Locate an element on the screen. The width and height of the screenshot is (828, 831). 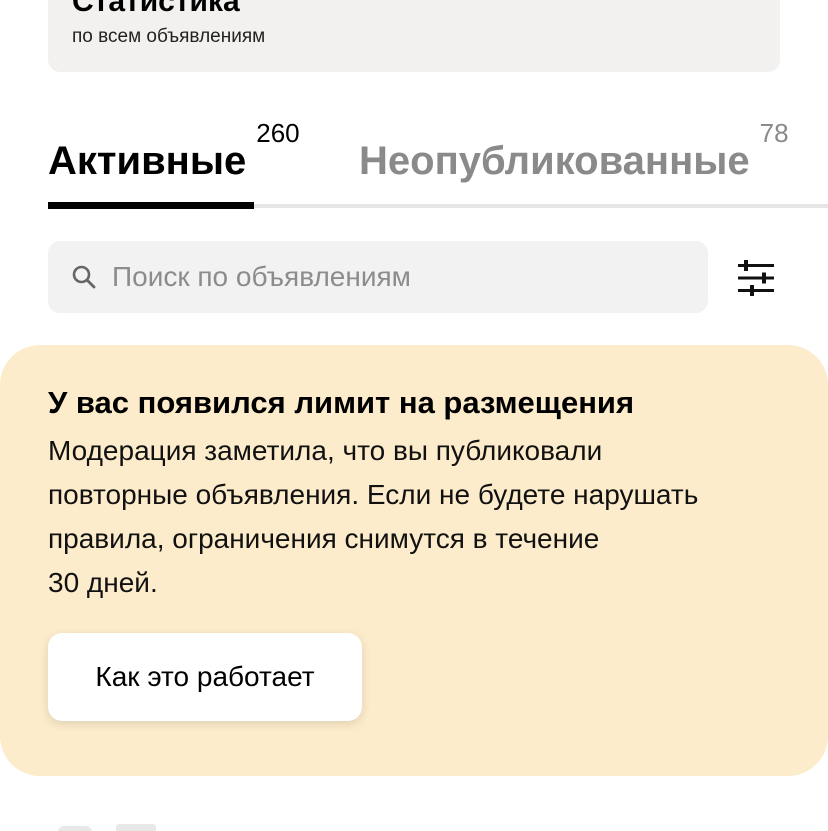
tab-active: Активные 260 is located at coordinates (174, 157).